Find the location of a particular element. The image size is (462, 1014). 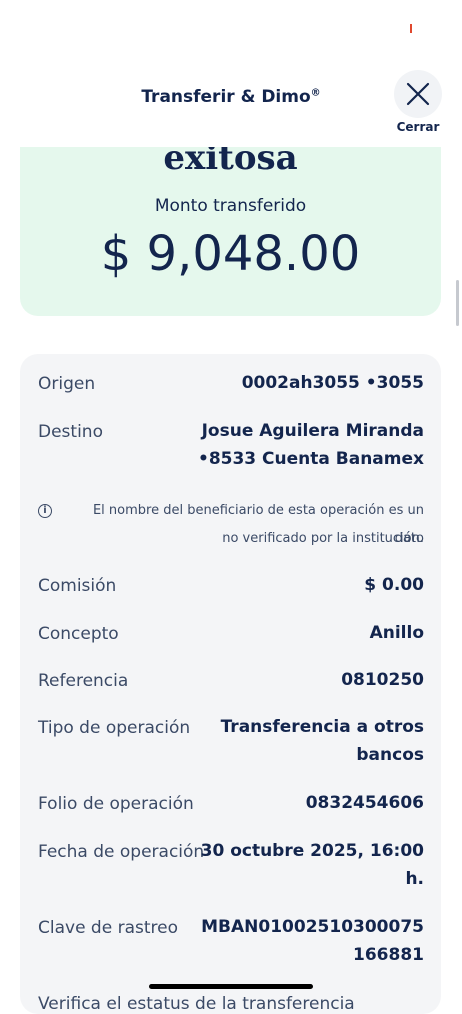

clave-value-line1: MBAN01002510300075 is located at coordinates (312, 927).